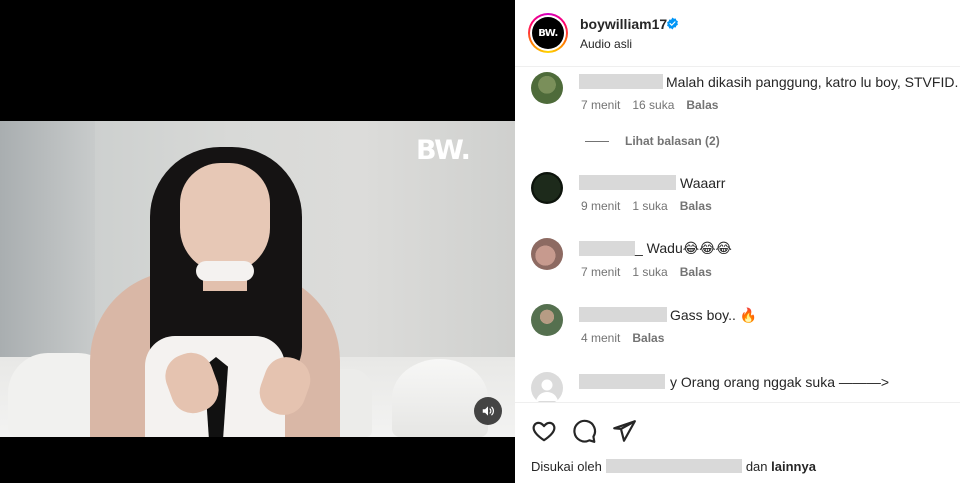 The image size is (960, 483). What do you see at coordinates (703, 183) in the screenshot?
I see `comment-text: Waaarr` at bounding box center [703, 183].